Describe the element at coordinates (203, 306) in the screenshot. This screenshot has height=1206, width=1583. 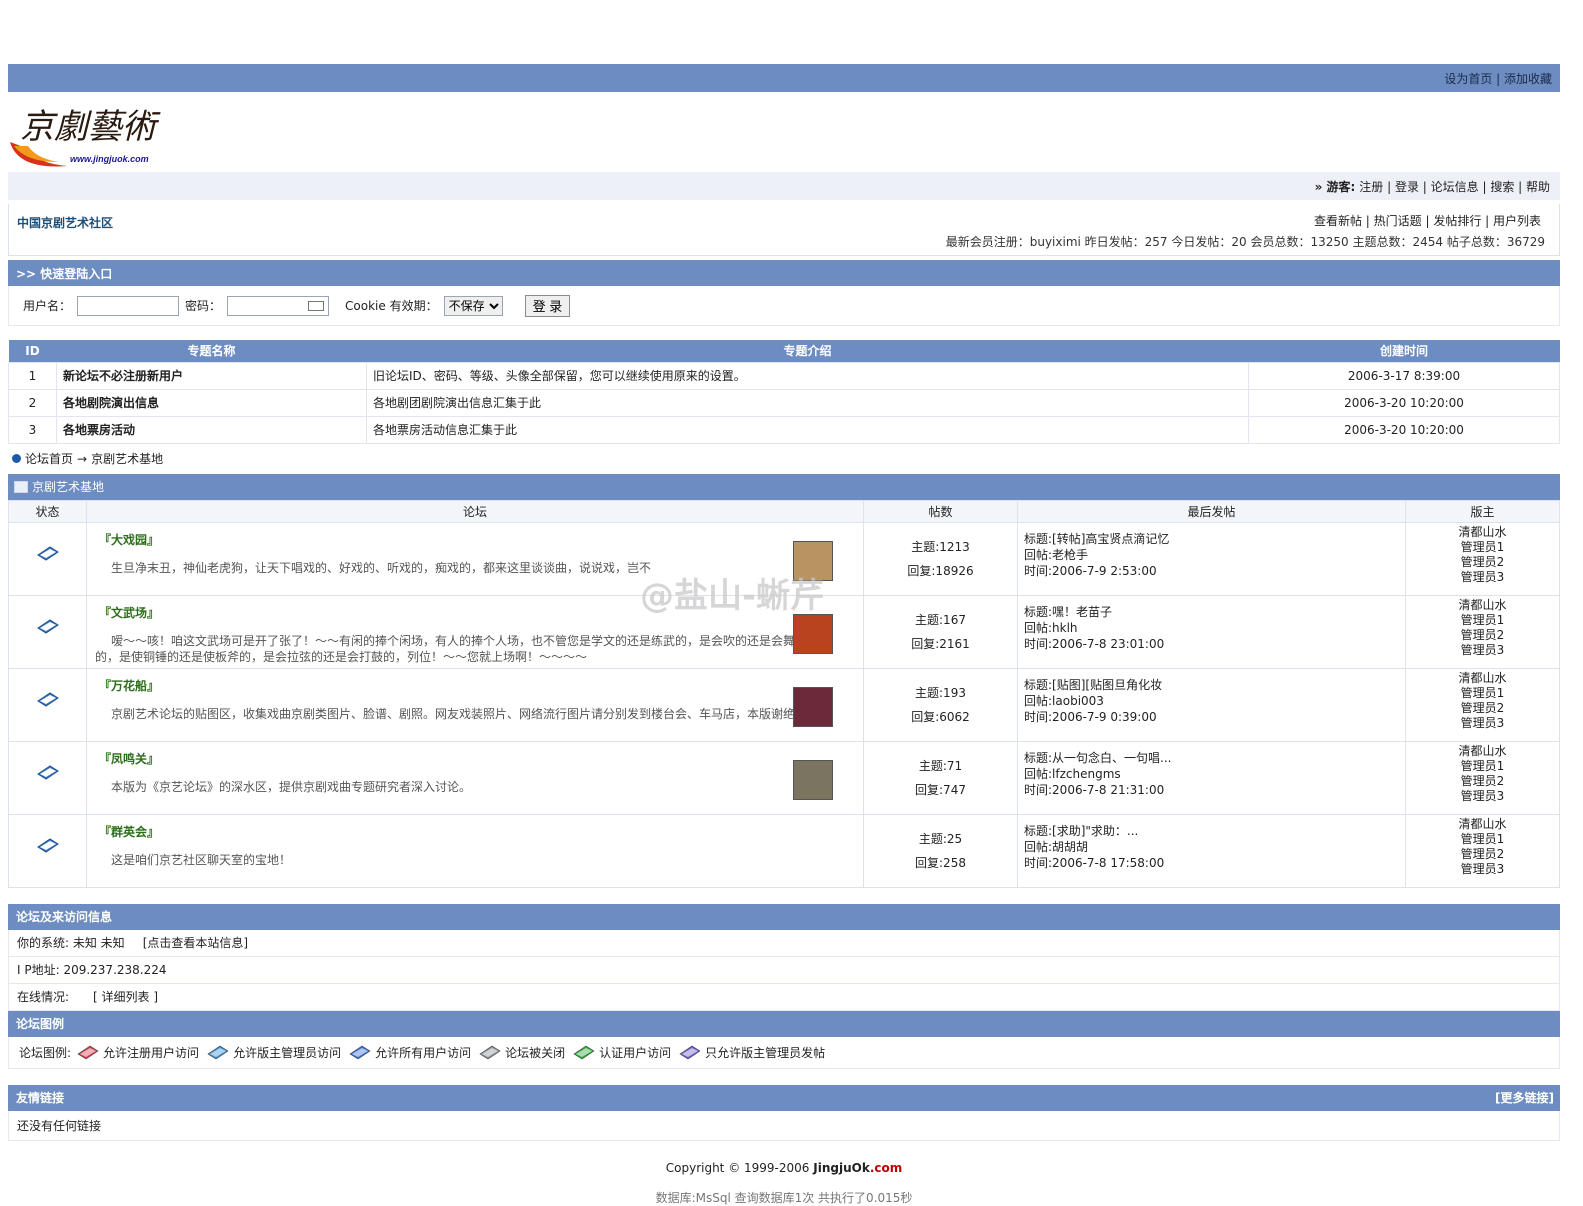
I see `password-label: 密码：` at that location.